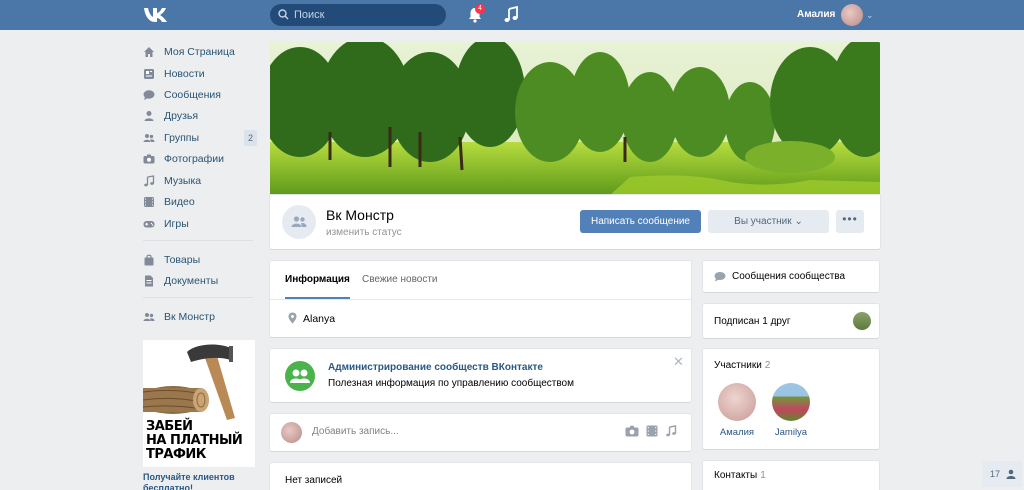 This screenshot has height=490, width=1024. What do you see at coordinates (640, 221) in the screenshot?
I see `write-message-button: Написать сообщение` at bounding box center [640, 221].